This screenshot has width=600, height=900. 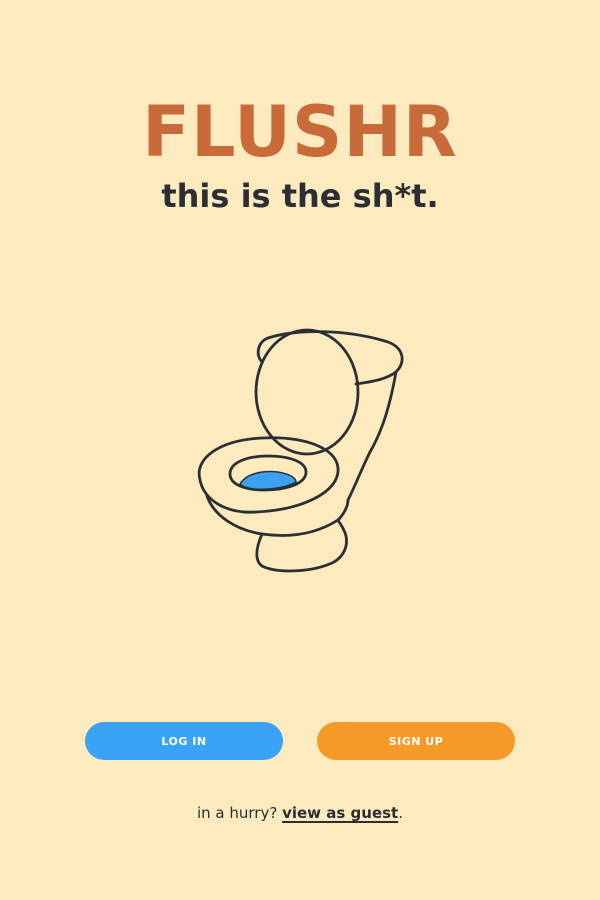 I want to click on guest-prompt: in a hurry? view as guest., so click(x=300, y=813).